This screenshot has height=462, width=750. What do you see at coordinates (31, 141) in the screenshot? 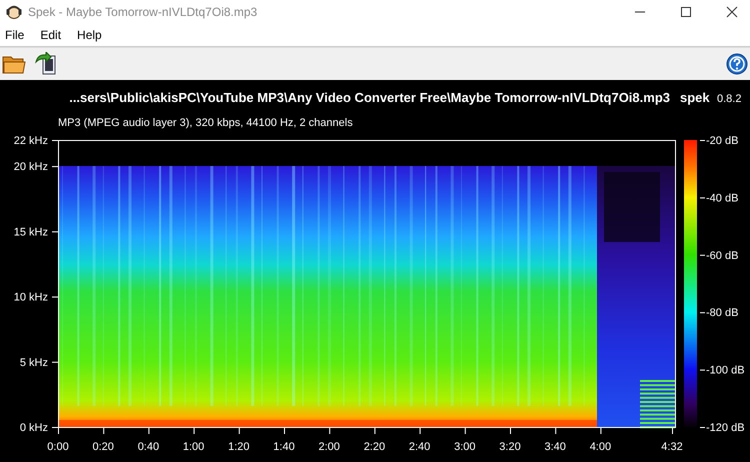
I see `frequency-label: 22 kHz` at bounding box center [31, 141].